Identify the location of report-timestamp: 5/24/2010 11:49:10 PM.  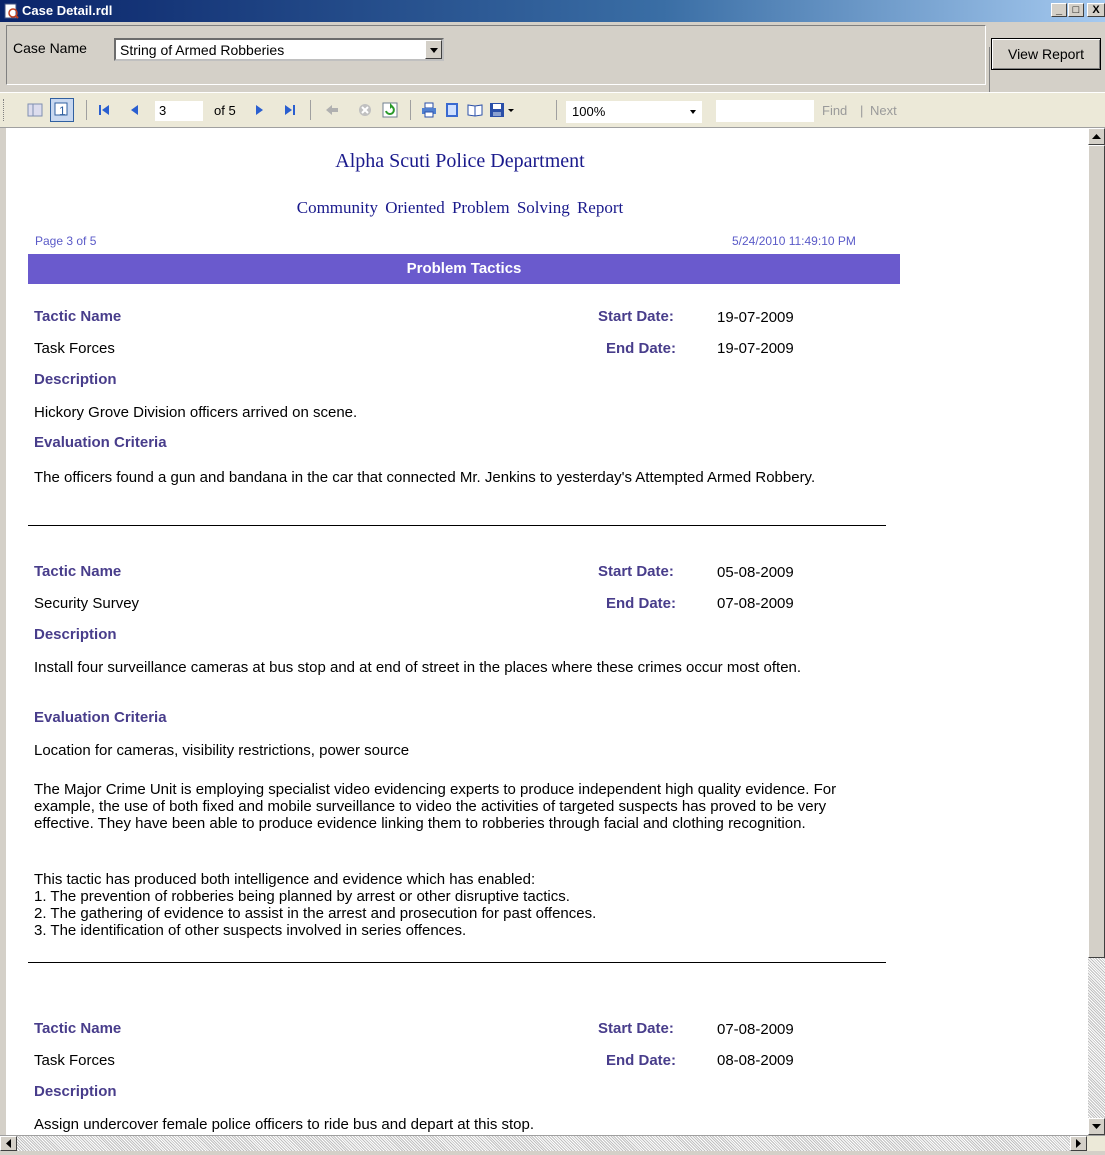
(794, 241).